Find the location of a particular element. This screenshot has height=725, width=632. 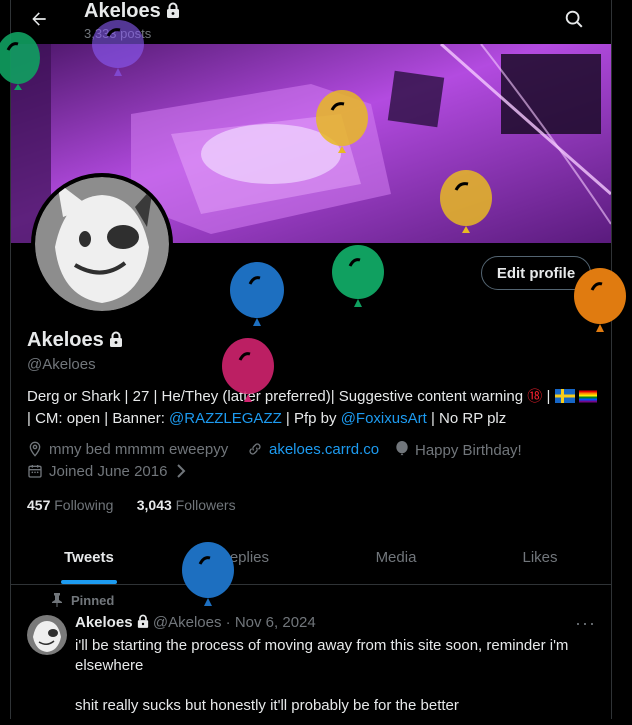

followers-link: 3,043 Followers is located at coordinates (186, 505).